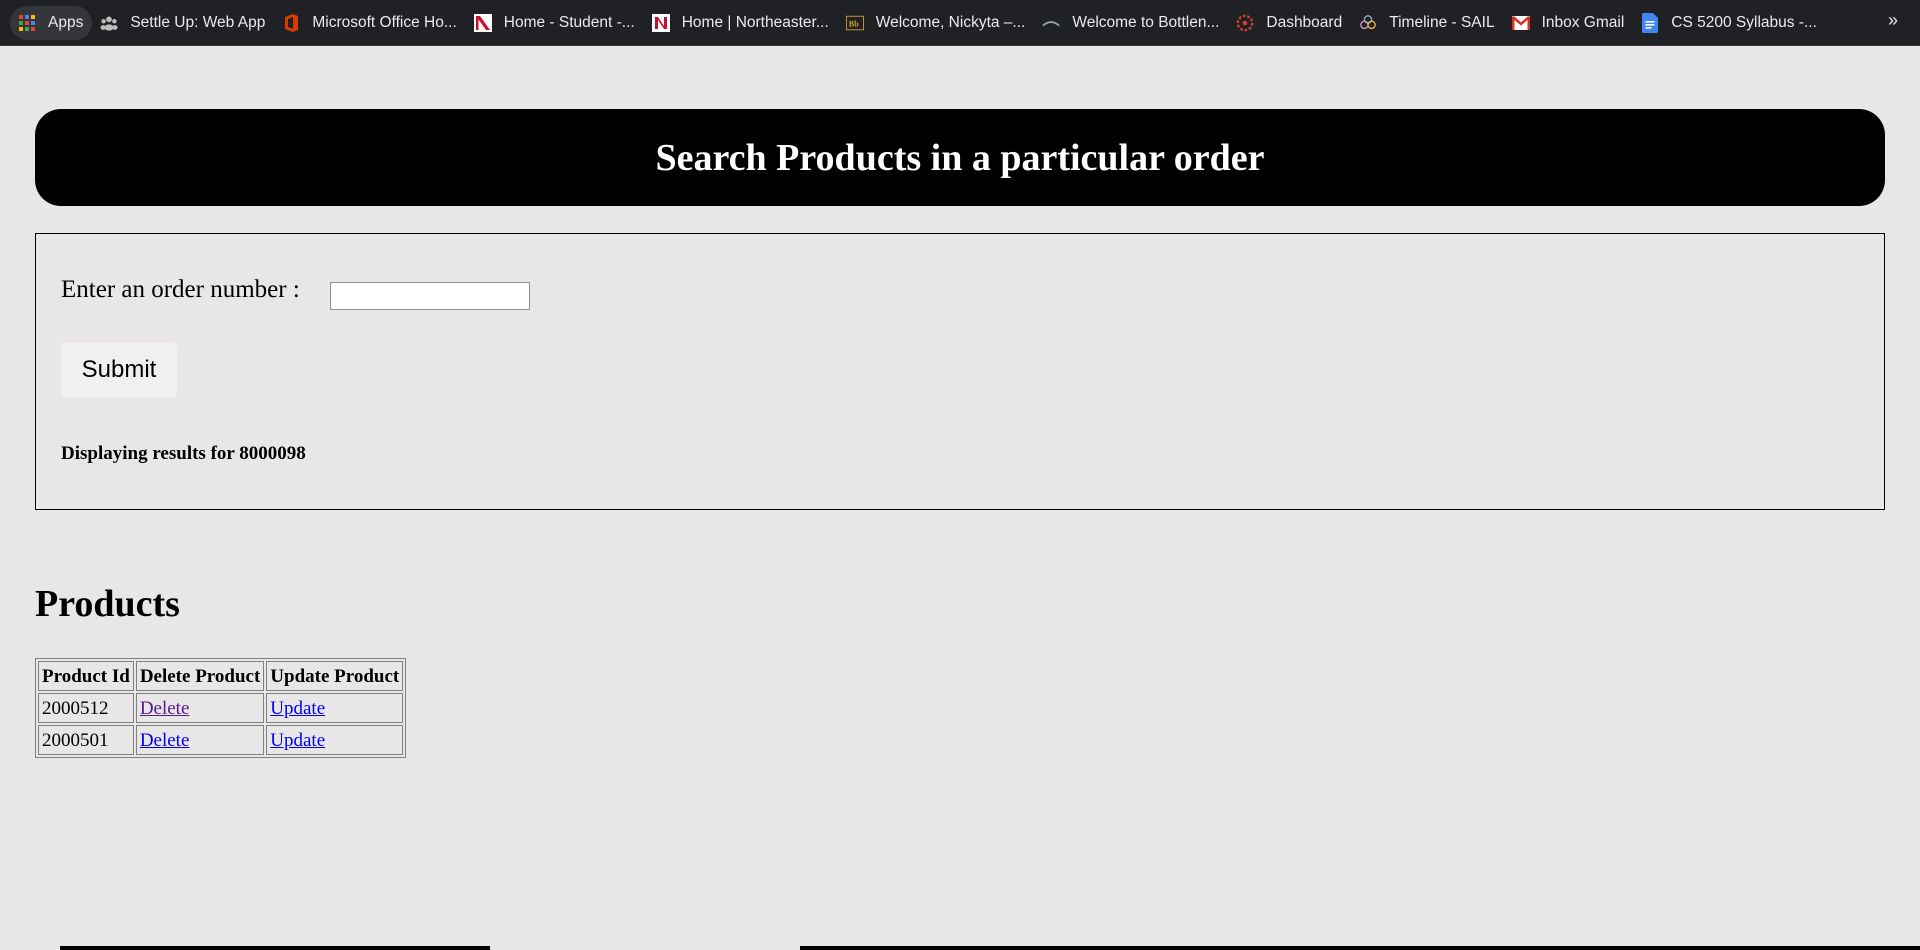  Describe the element at coordinates (1893, 20) in the screenshot. I see `more-bookmarks-button: »` at that location.